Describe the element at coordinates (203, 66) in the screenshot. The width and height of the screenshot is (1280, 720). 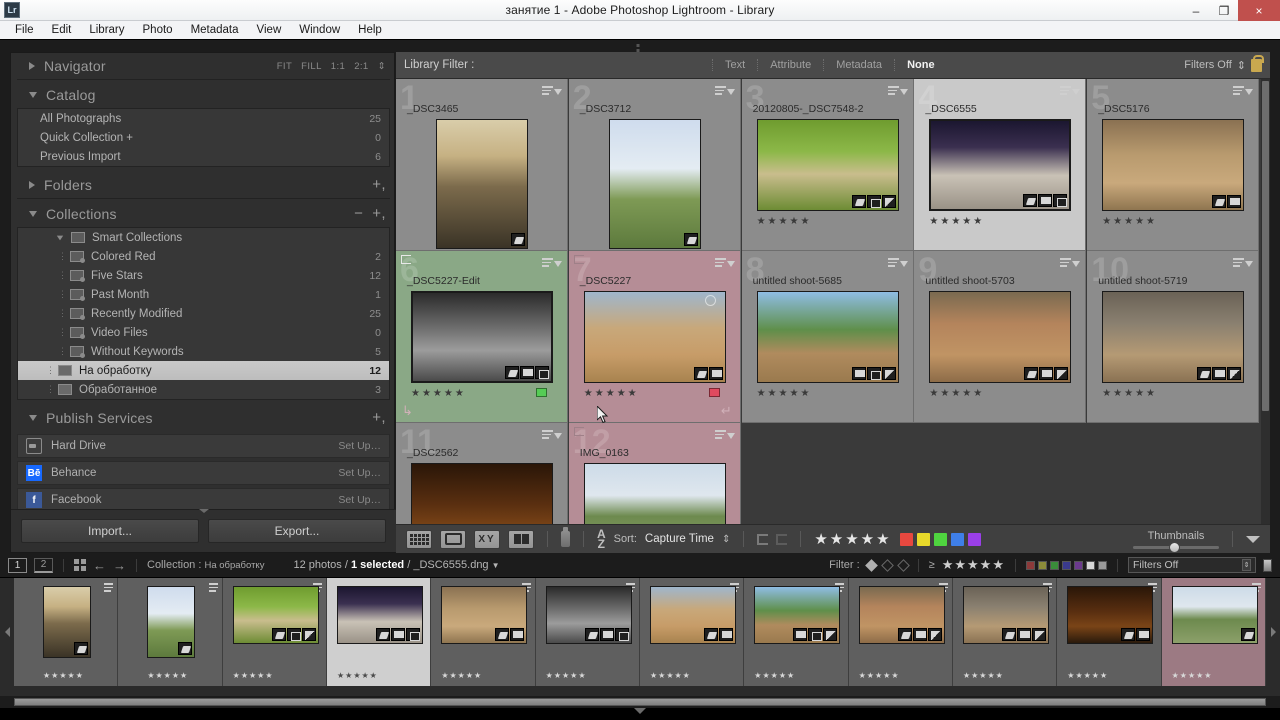
I see `navigator-header: Navigator FIT FILL 1:1 2:1 ⇕` at that location.